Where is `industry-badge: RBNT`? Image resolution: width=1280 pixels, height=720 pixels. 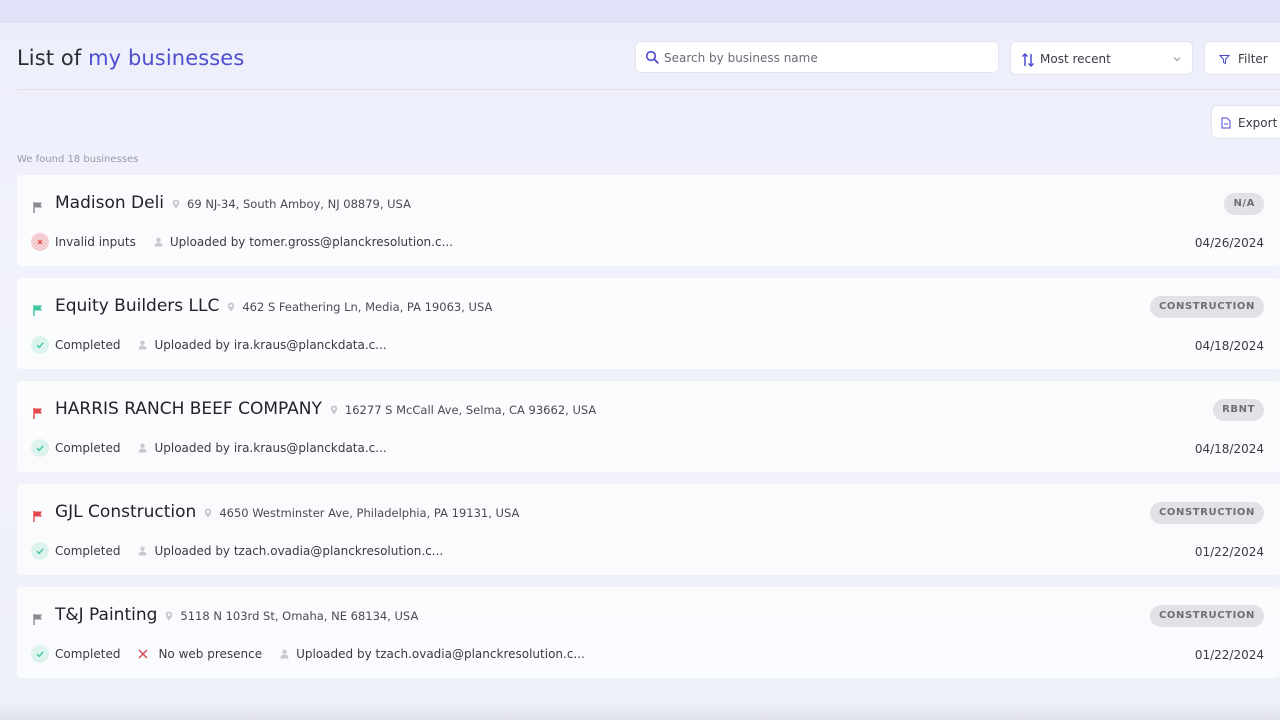 industry-badge: RBNT is located at coordinates (1238, 410).